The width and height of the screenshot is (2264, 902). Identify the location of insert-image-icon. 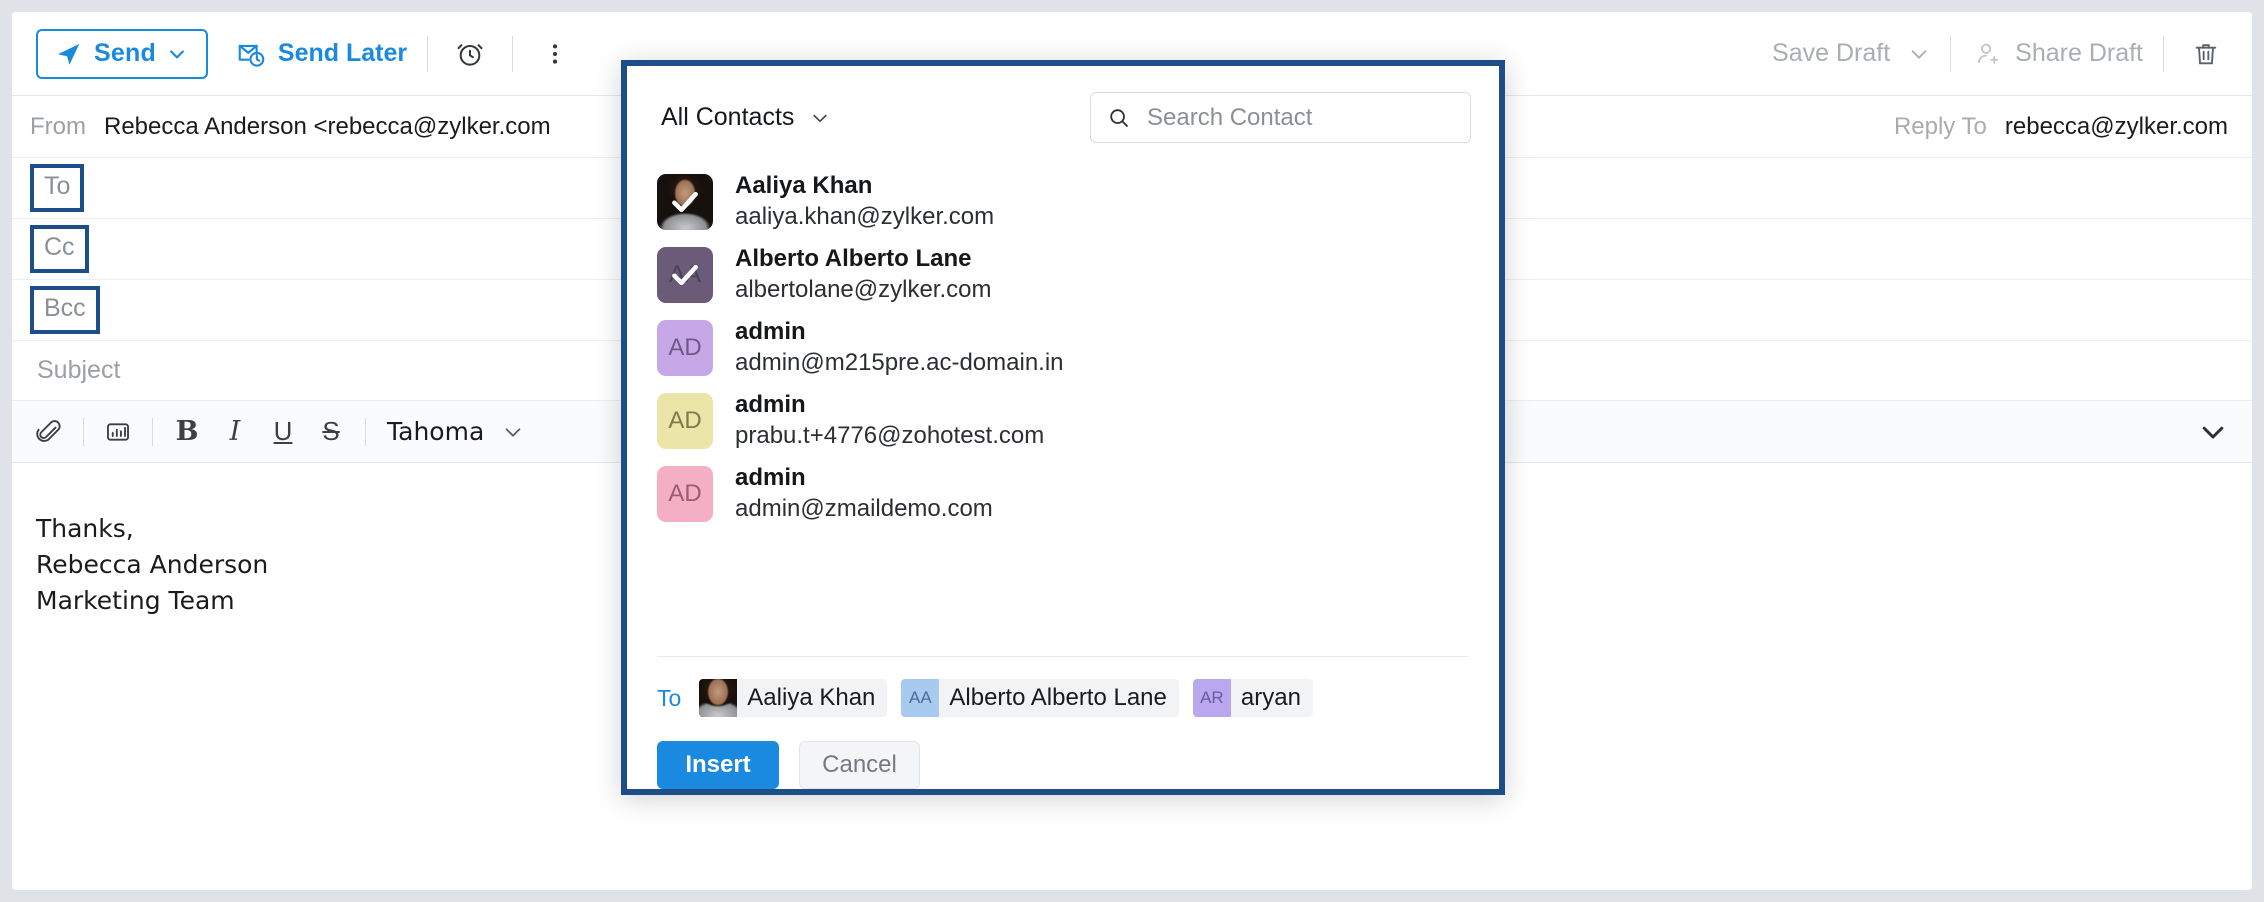
(118, 432).